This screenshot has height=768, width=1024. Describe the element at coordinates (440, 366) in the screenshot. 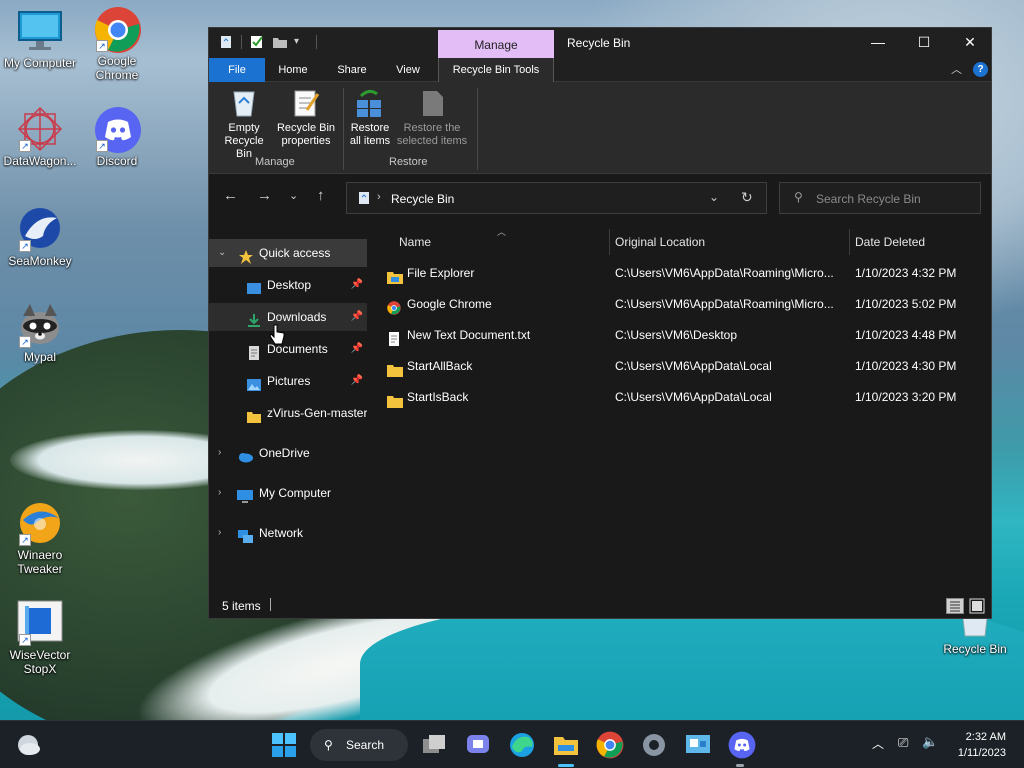

I see `file-name: StartAllBack` at that location.